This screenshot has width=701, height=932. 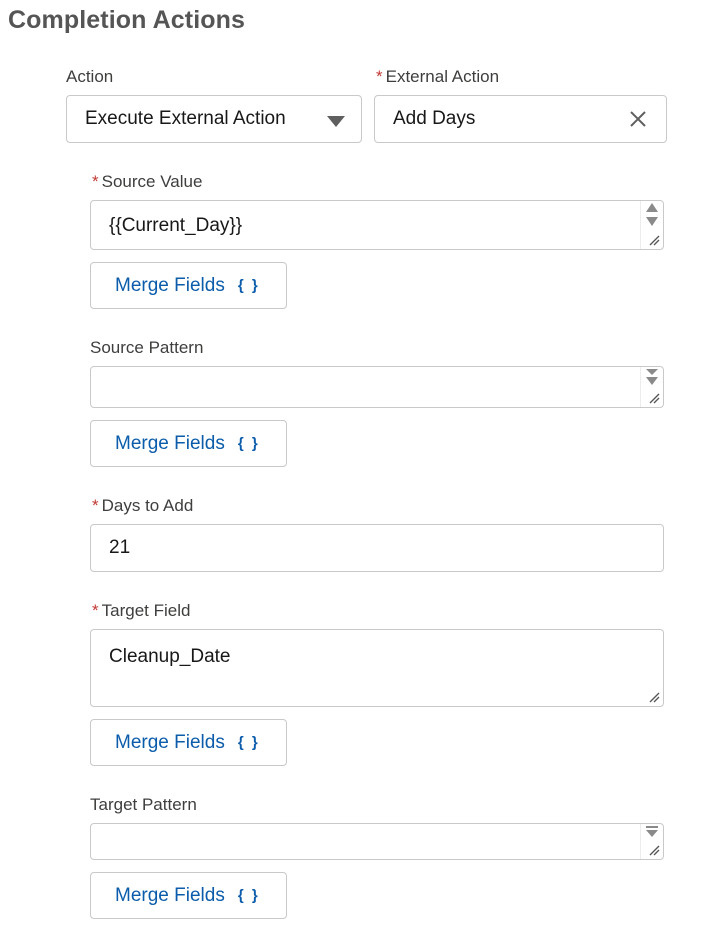 I want to click on action-select: Execute External Action, so click(x=214, y=119).